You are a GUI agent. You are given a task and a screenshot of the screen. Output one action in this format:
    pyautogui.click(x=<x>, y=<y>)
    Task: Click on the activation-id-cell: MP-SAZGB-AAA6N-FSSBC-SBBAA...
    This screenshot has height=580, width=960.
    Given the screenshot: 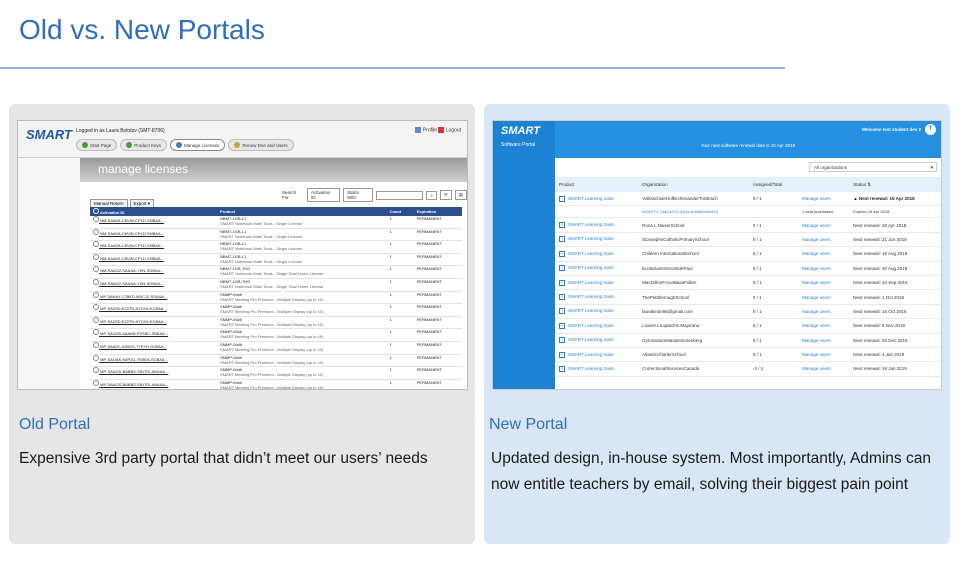 What is the action you would take?
    pyautogui.click(x=154, y=335)
    